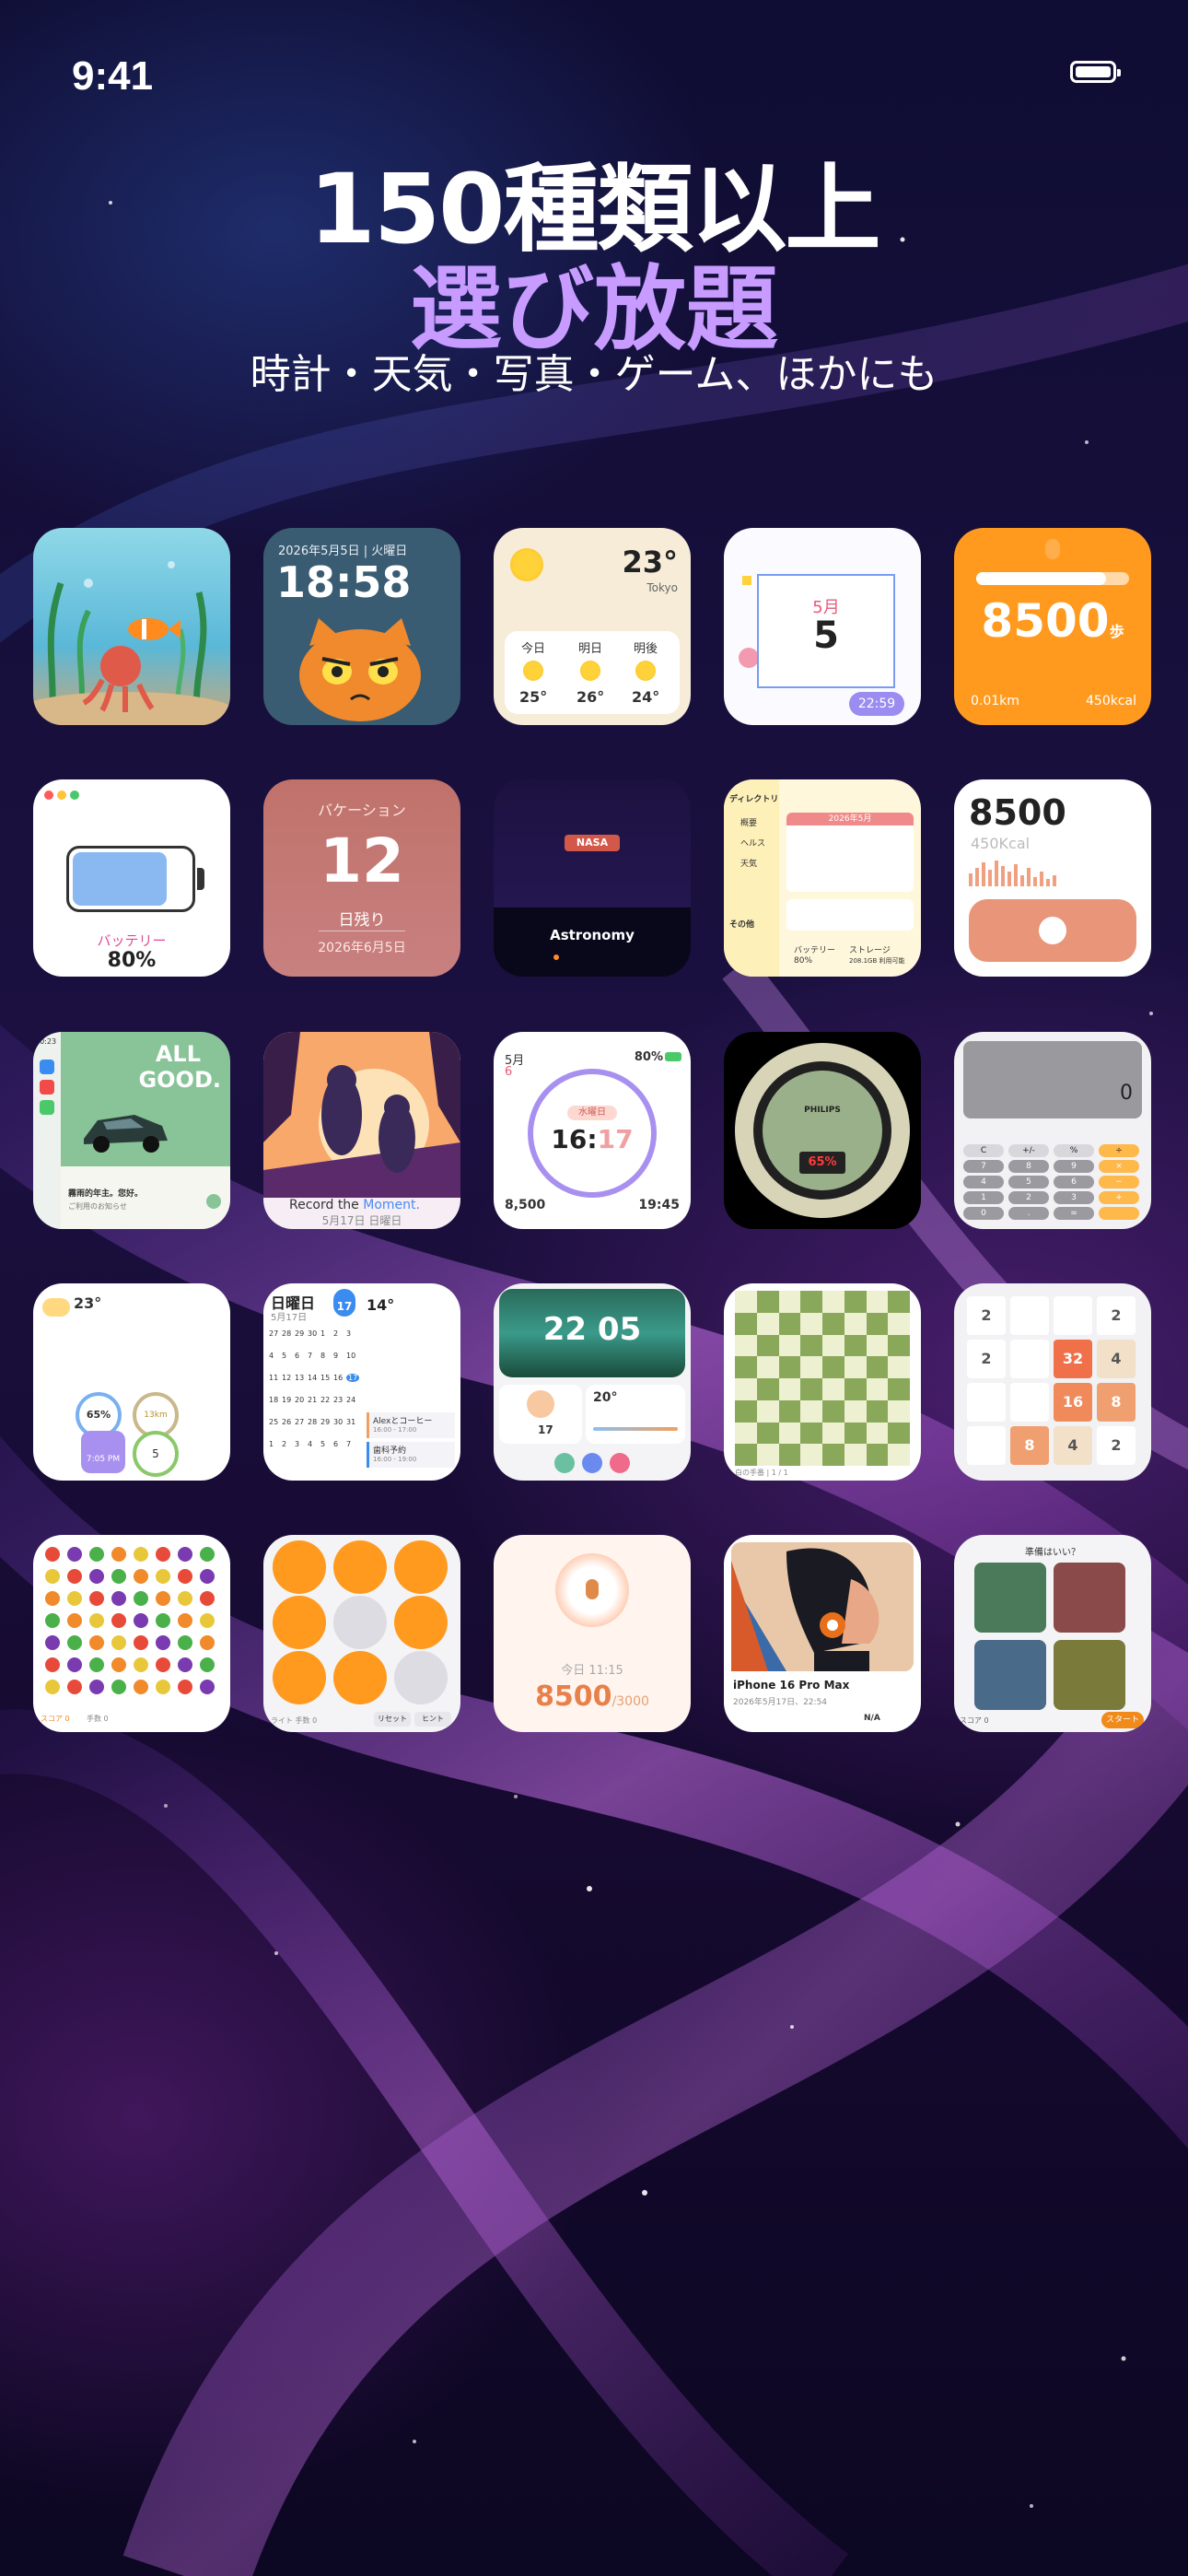 The height and width of the screenshot is (2576, 1188). What do you see at coordinates (1052, 878) in the screenshot?
I see `steps-white-widget: 8500 450Kcal` at bounding box center [1052, 878].